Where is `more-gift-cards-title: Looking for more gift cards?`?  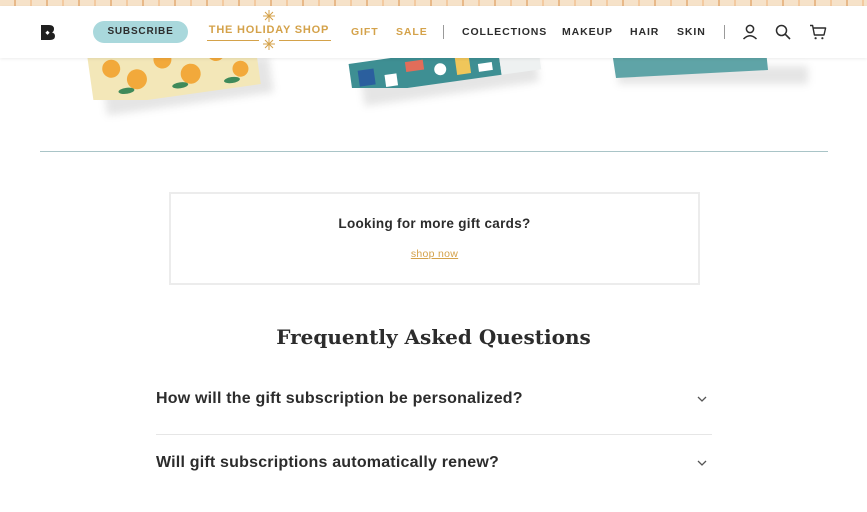 more-gift-cards-title: Looking for more gift cards? is located at coordinates (434, 223).